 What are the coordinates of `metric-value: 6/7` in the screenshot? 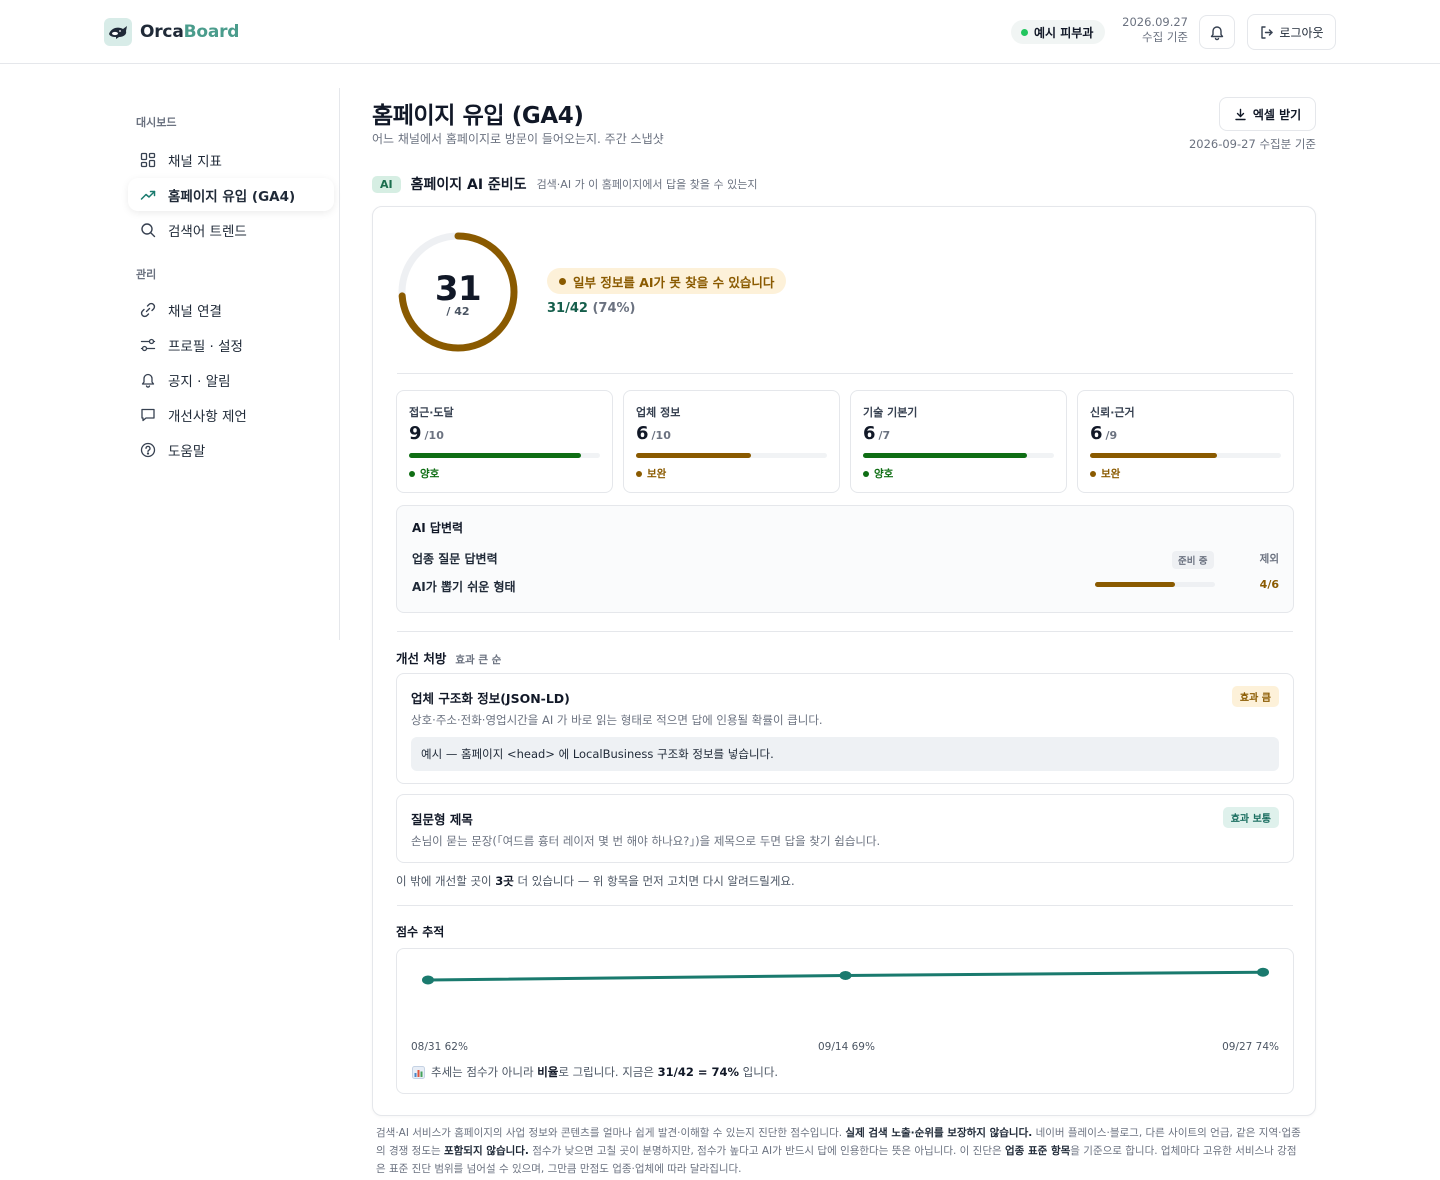 It's located at (876, 433).